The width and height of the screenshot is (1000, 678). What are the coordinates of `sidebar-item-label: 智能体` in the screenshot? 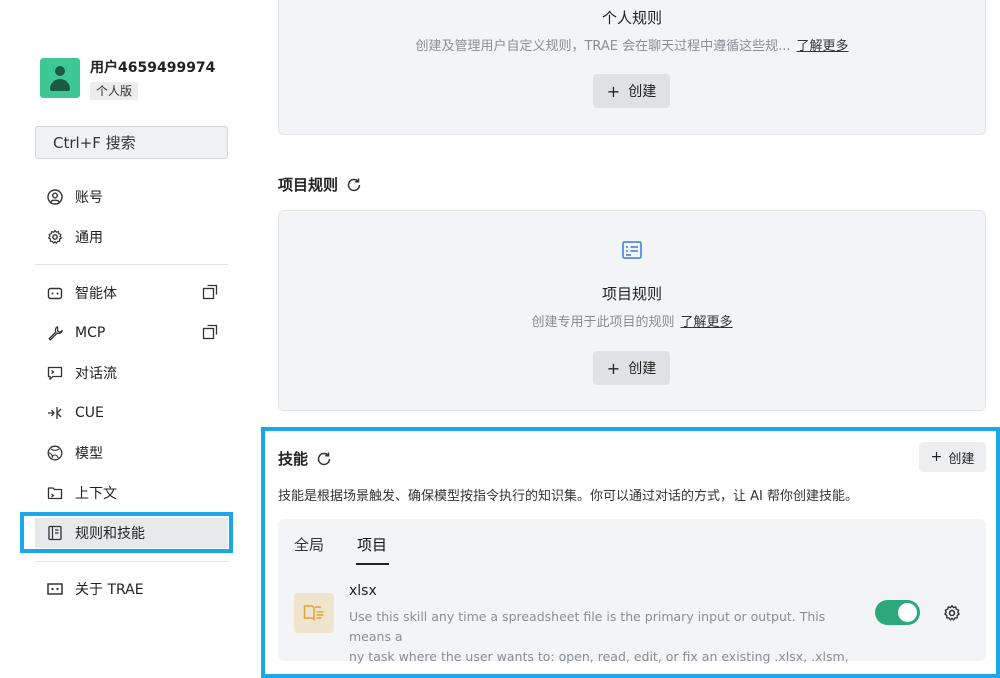 It's located at (96, 294).